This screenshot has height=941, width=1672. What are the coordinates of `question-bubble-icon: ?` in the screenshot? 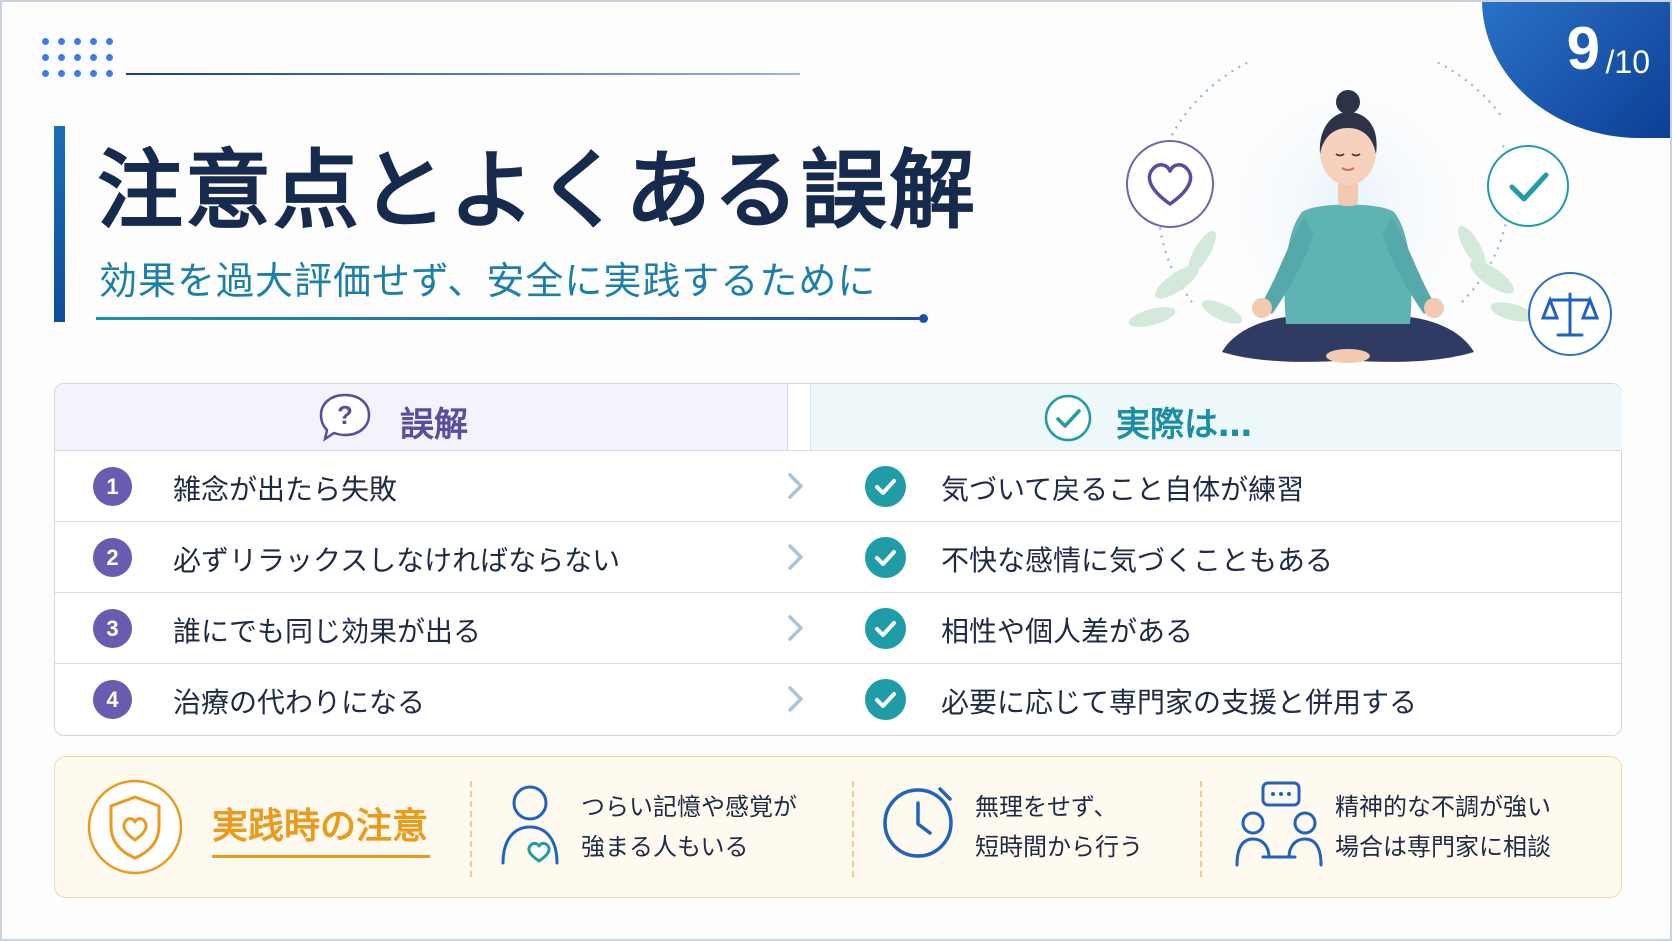 It's located at (345, 417).